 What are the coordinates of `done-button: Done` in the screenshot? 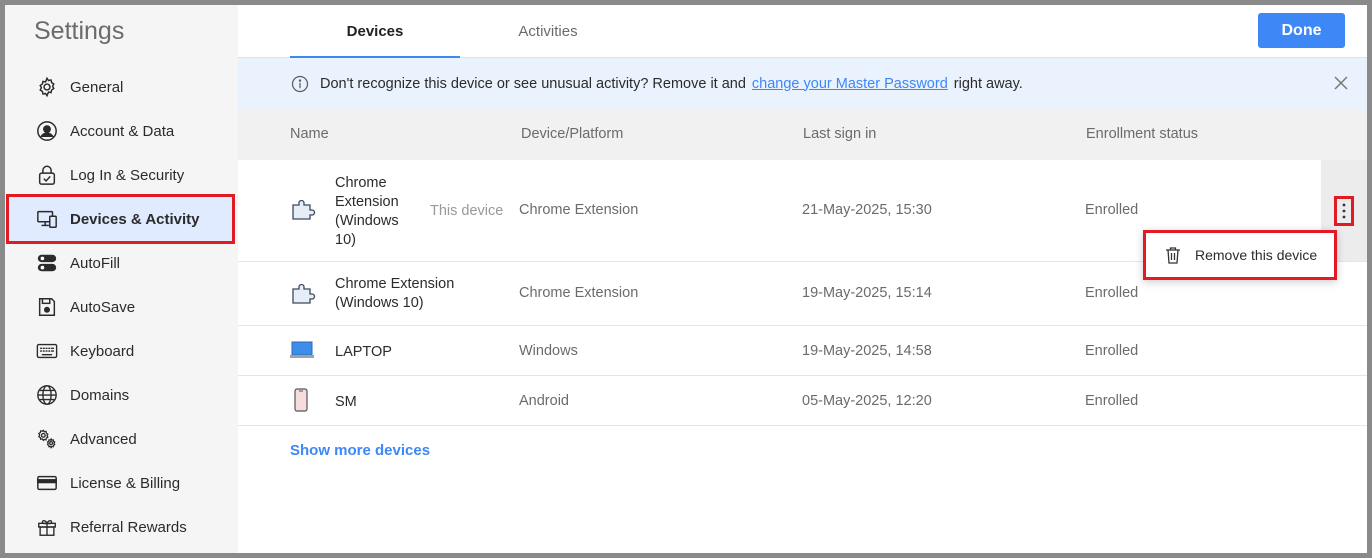 It's located at (1301, 30).